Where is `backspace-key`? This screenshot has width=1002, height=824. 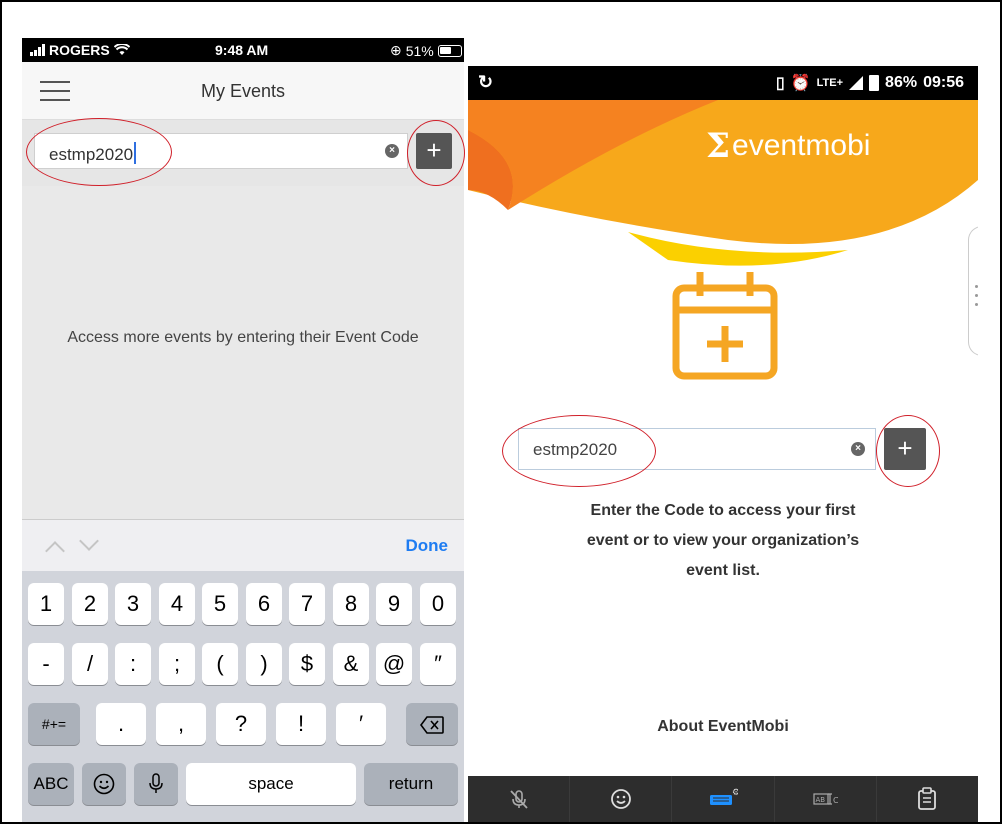
backspace-key is located at coordinates (432, 724).